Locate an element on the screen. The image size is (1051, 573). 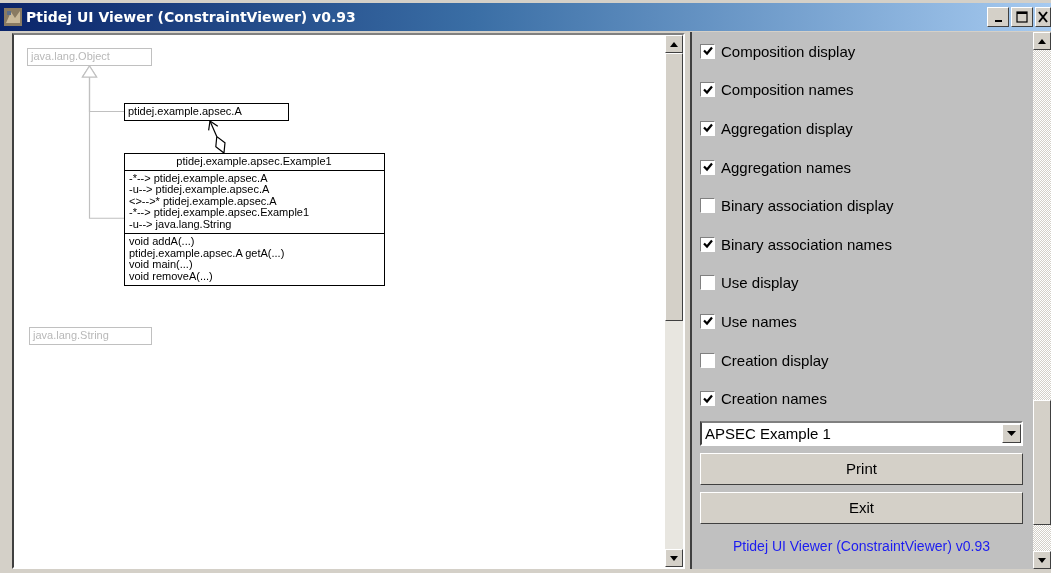
option-checkbox: Use display is located at coordinates (861, 283).